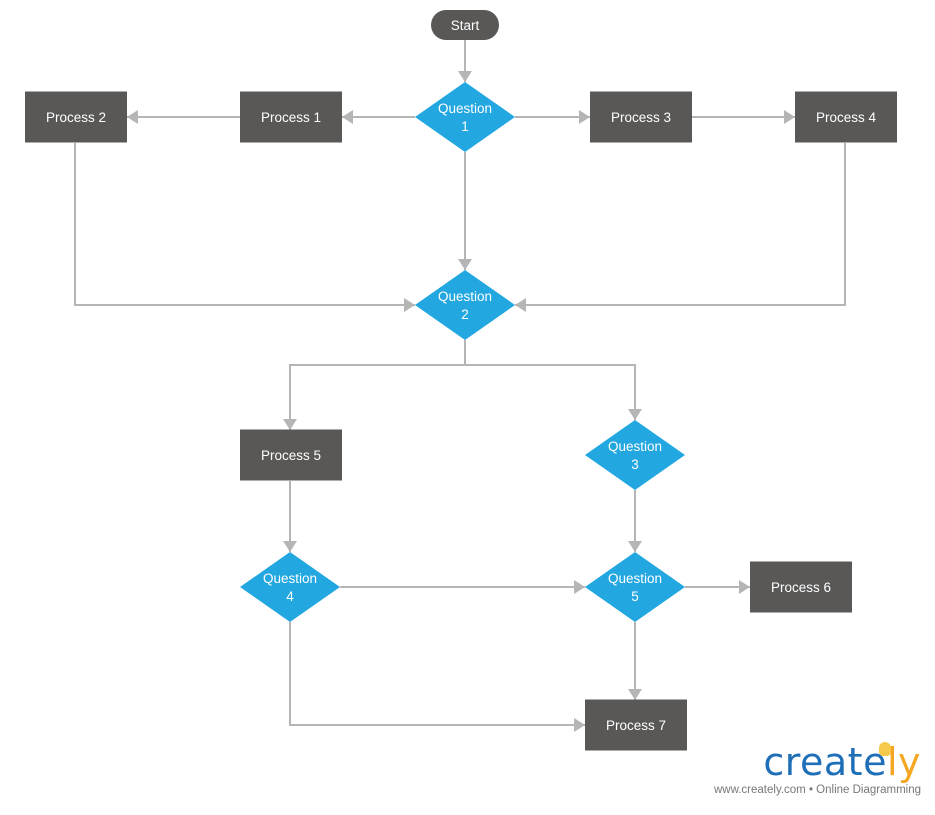  Describe the element at coordinates (183, 117) in the screenshot. I see `connector-p1-to-p2` at that location.